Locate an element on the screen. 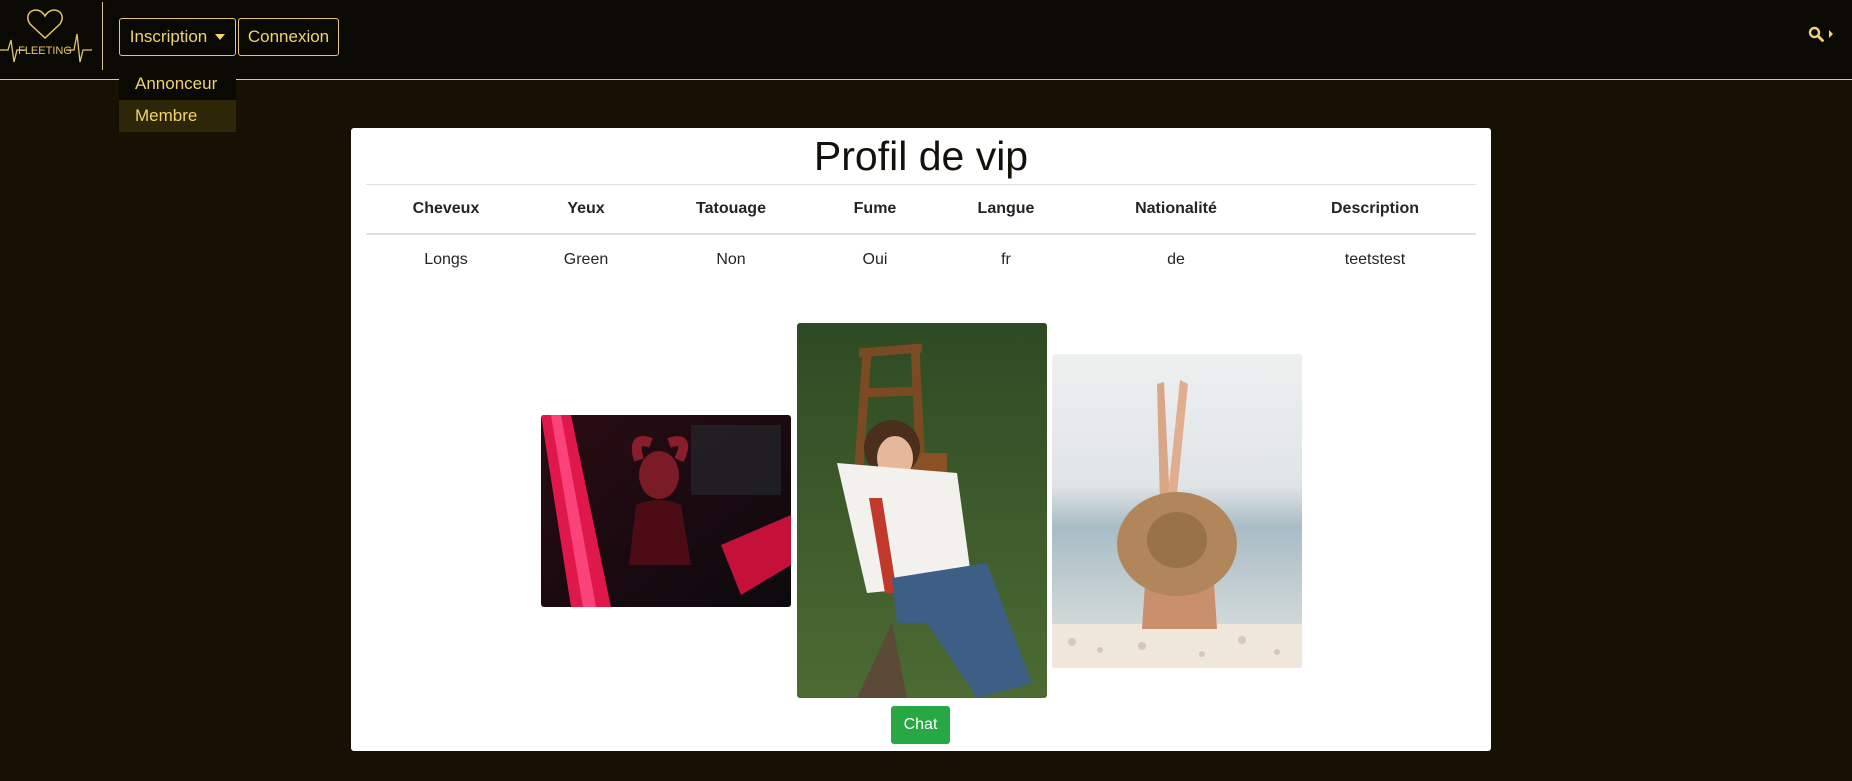  table-cell: Oui is located at coordinates (875, 259).